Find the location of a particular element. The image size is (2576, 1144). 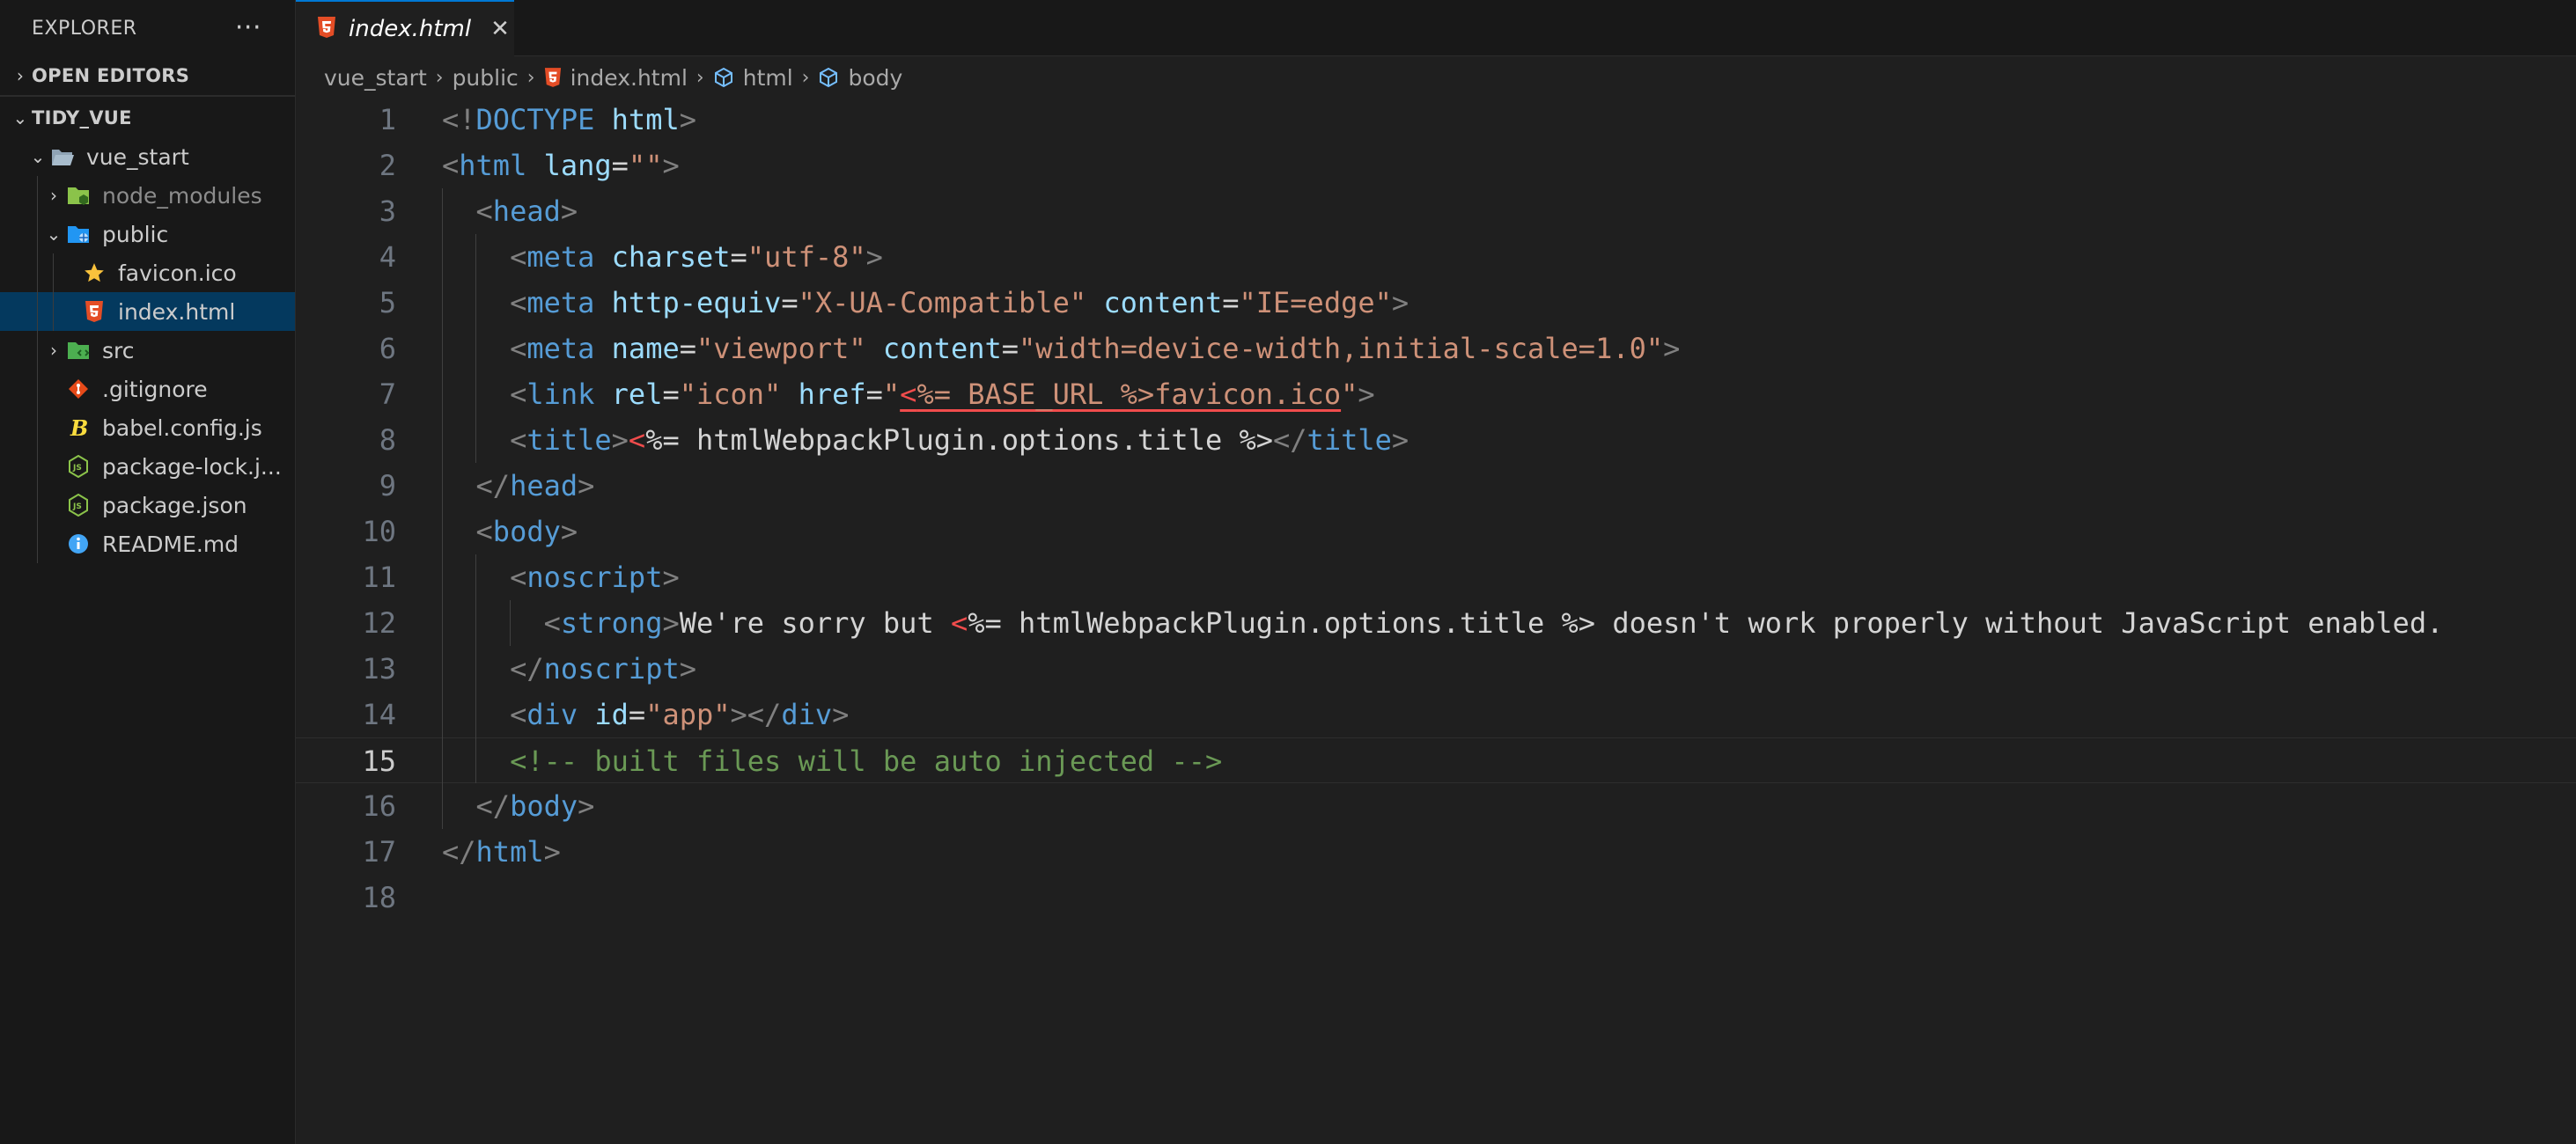

info-icon is located at coordinates (78, 544).